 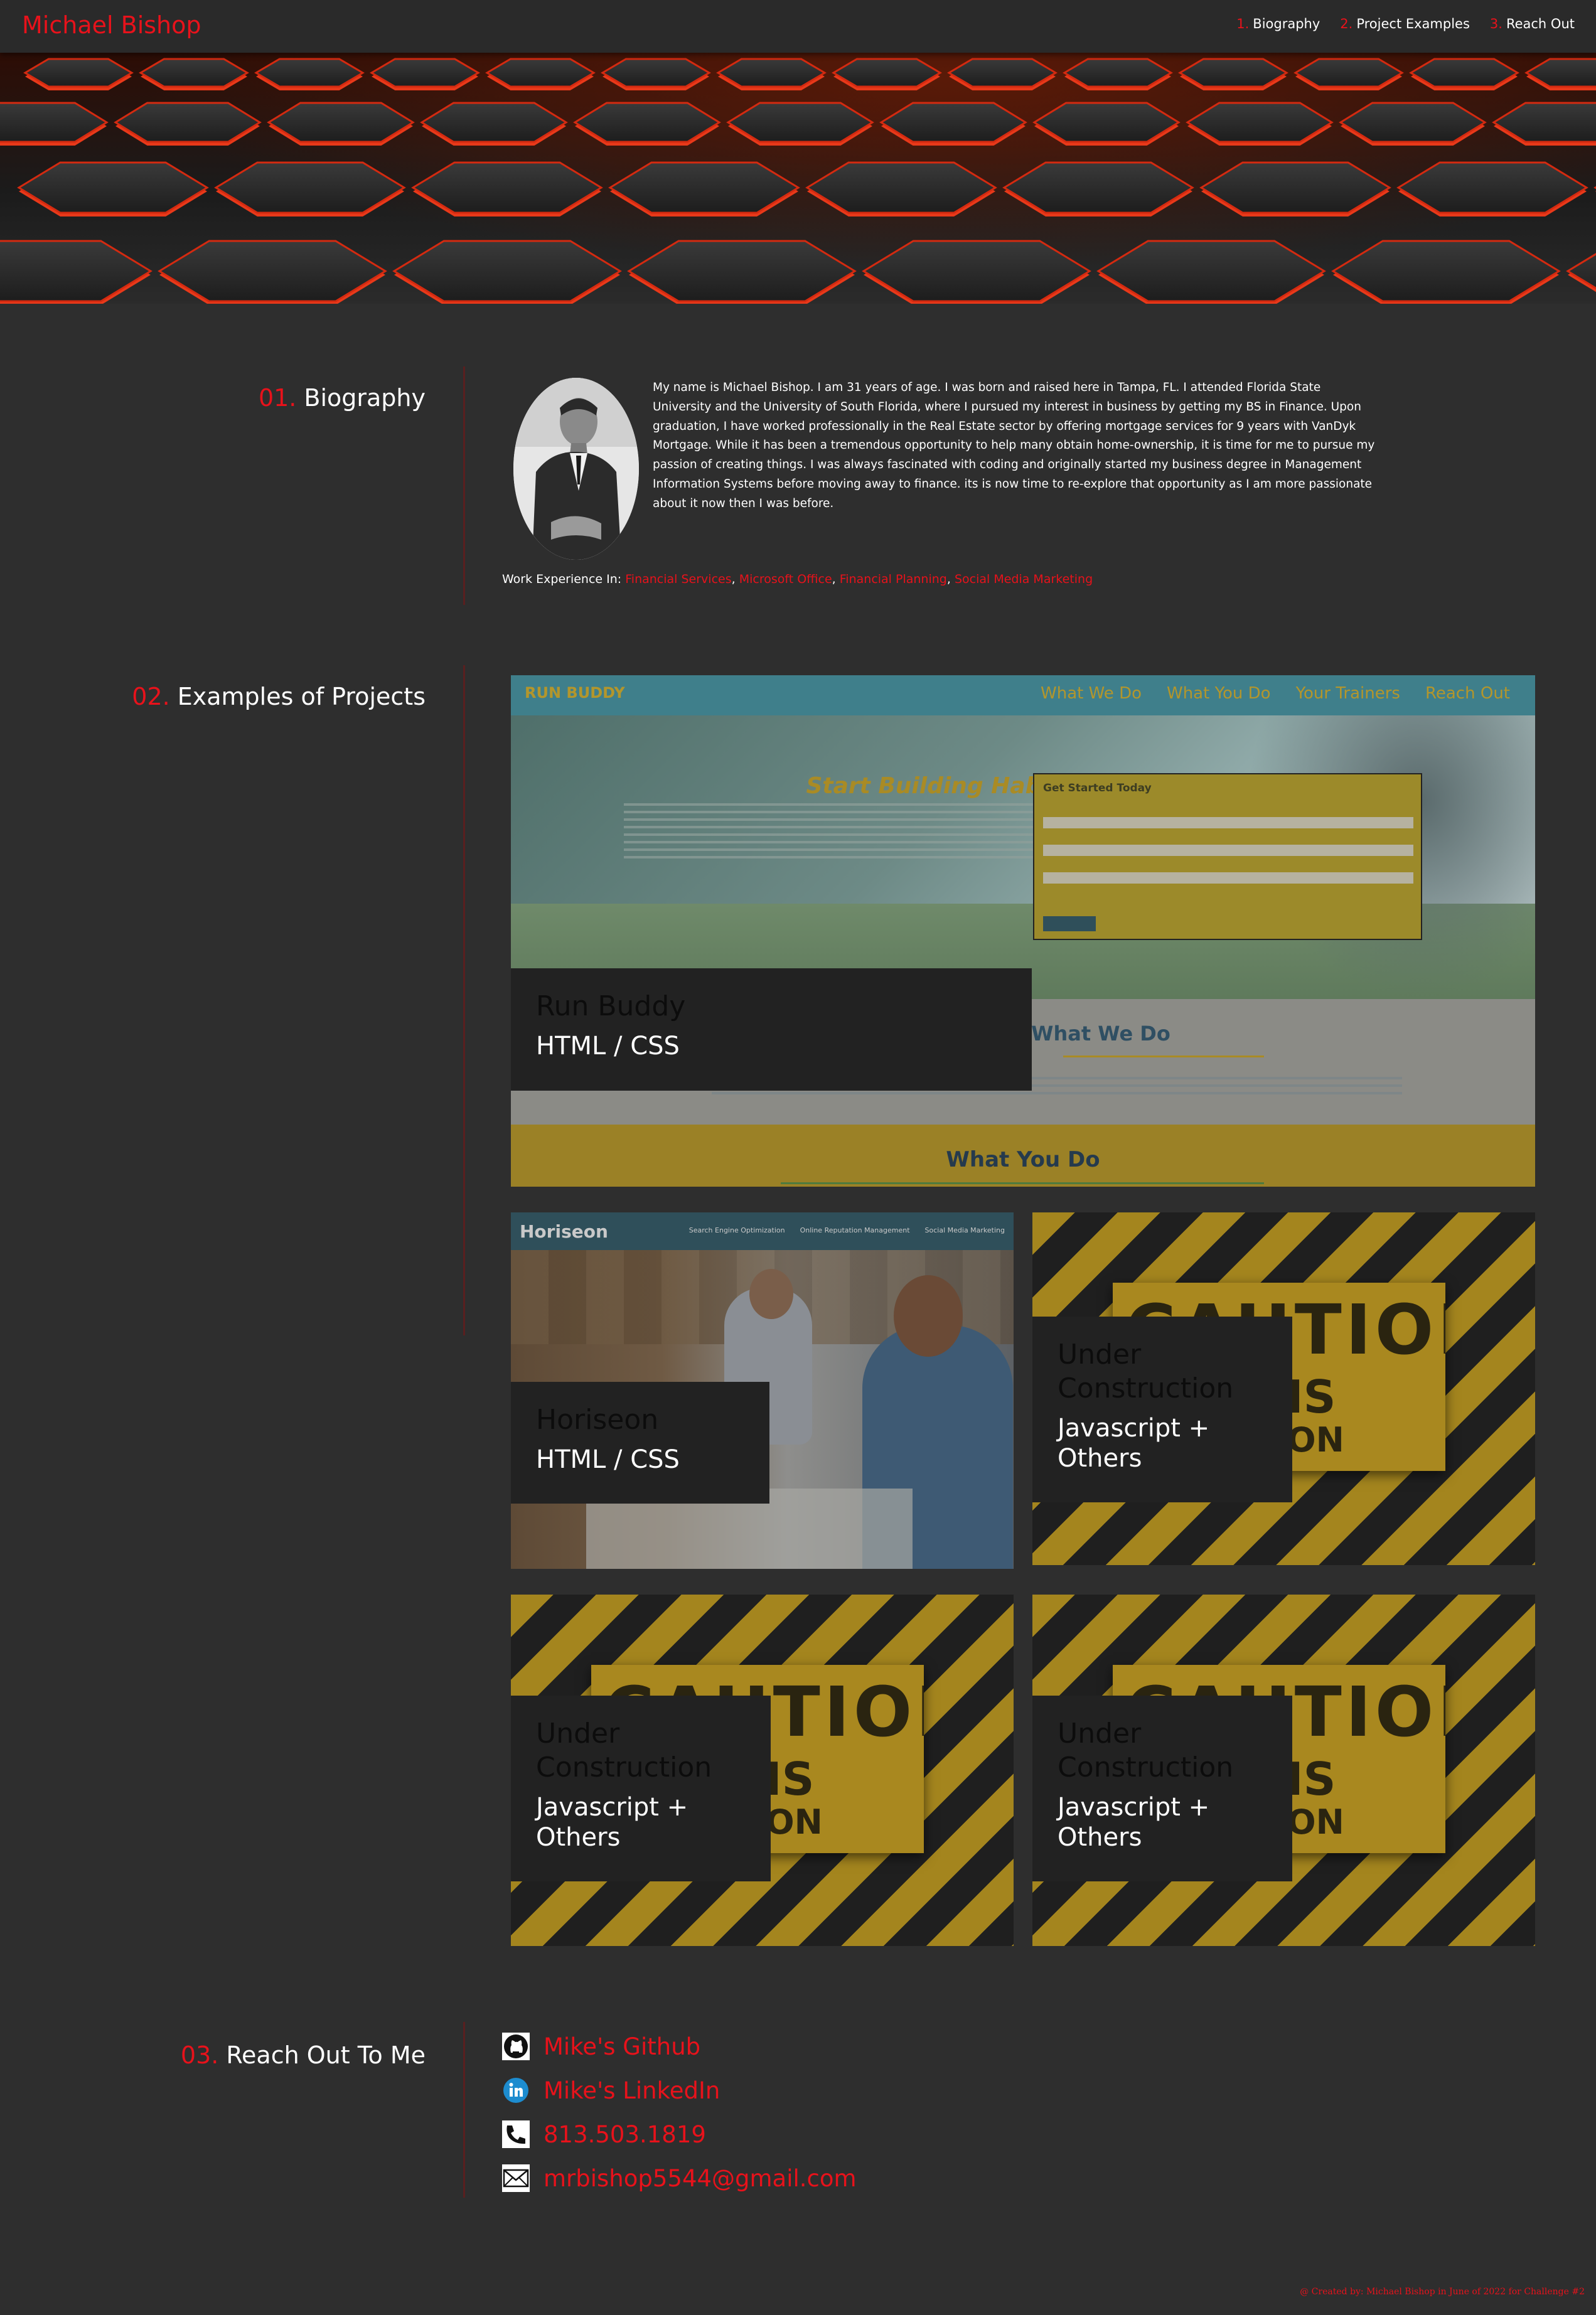 What do you see at coordinates (1540, 24) in the screenshot?
I see `nav-label: Reach Out` at bounding box center [1540, 24].